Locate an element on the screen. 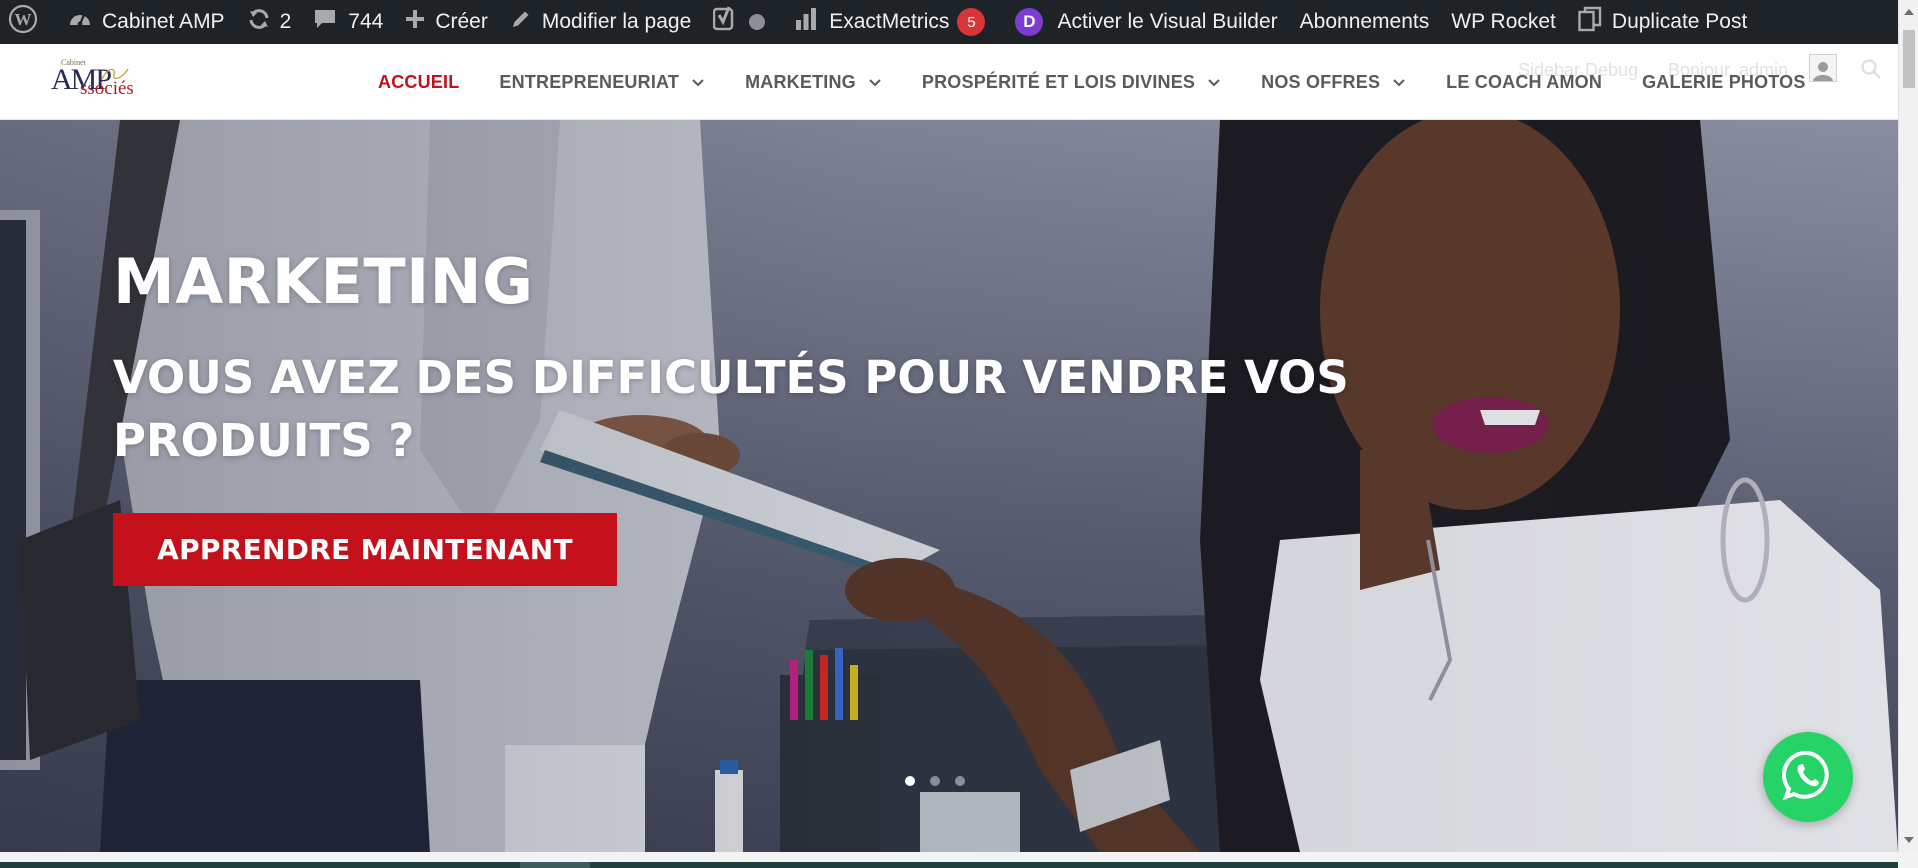 Image resolution: width=1918 pixels, height=868 pixels. edit-page-label: Modifier la page is located at coordinates (616, 21).